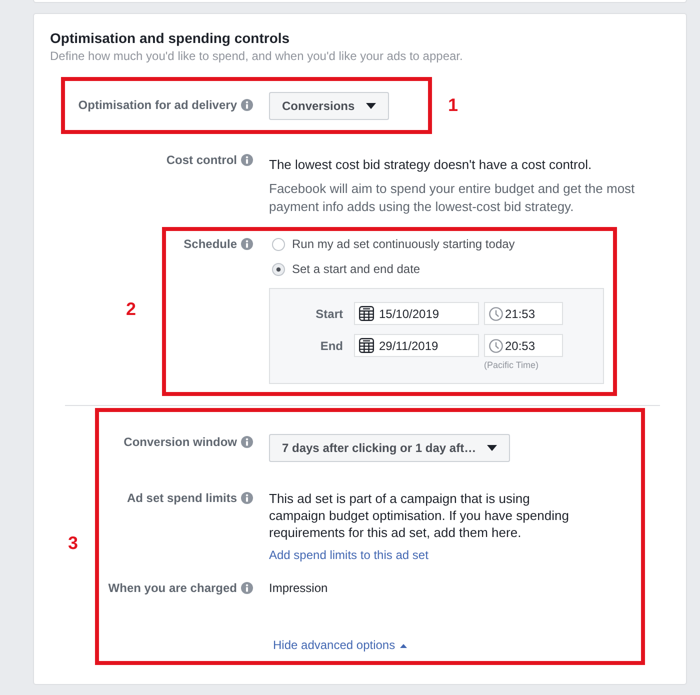  What do you see at coordinates (430, 165) in the screenshot?
I see `description-text: The lowest cost bid strategy doesn't have a cost control.` at bounding box center [430, 165].